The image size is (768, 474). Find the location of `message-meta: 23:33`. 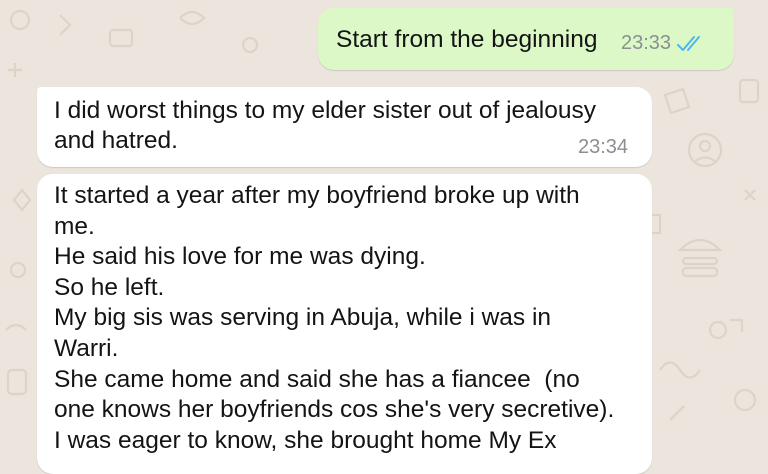

message-meta: 23:33 is located at coordinates (662, 43).